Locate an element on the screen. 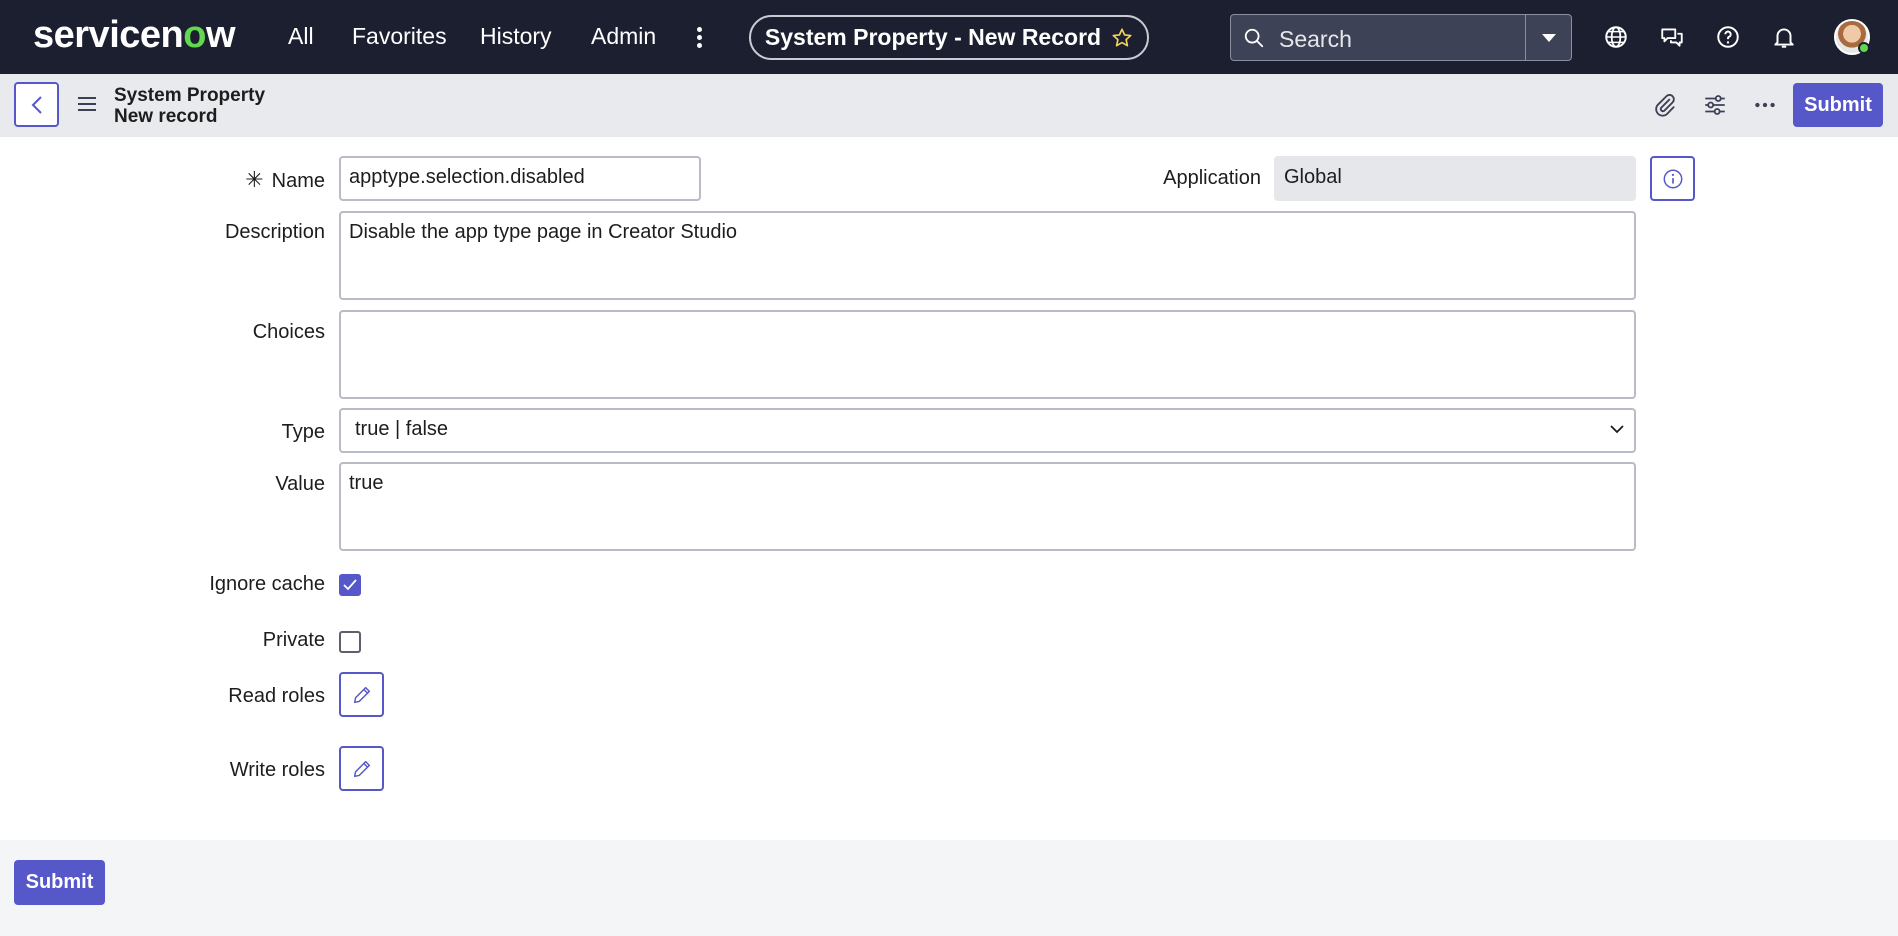 This screenshot has width=1898, height=936. chat-icon is located at coordinates (1672, 37).